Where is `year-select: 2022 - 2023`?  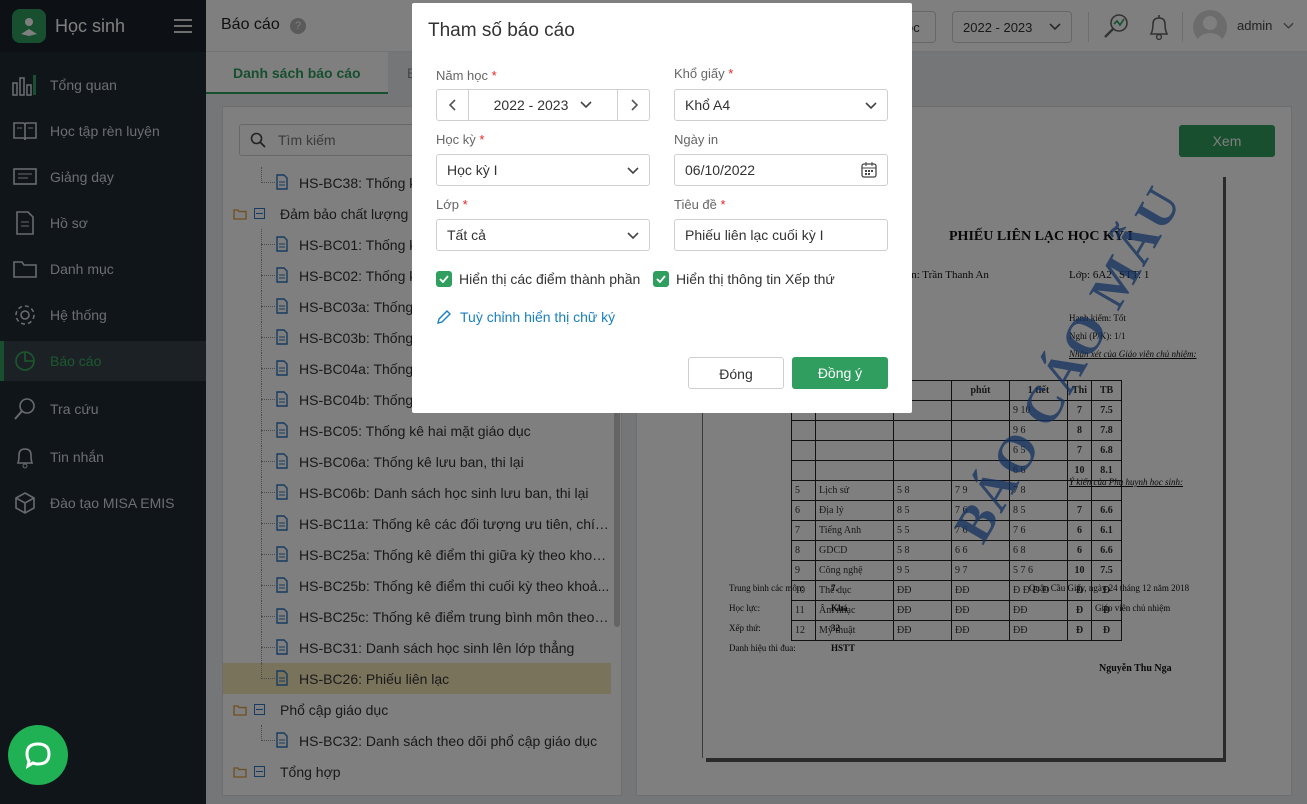
year-select: 2022 - 2023 is located at coordinates (543, 105).